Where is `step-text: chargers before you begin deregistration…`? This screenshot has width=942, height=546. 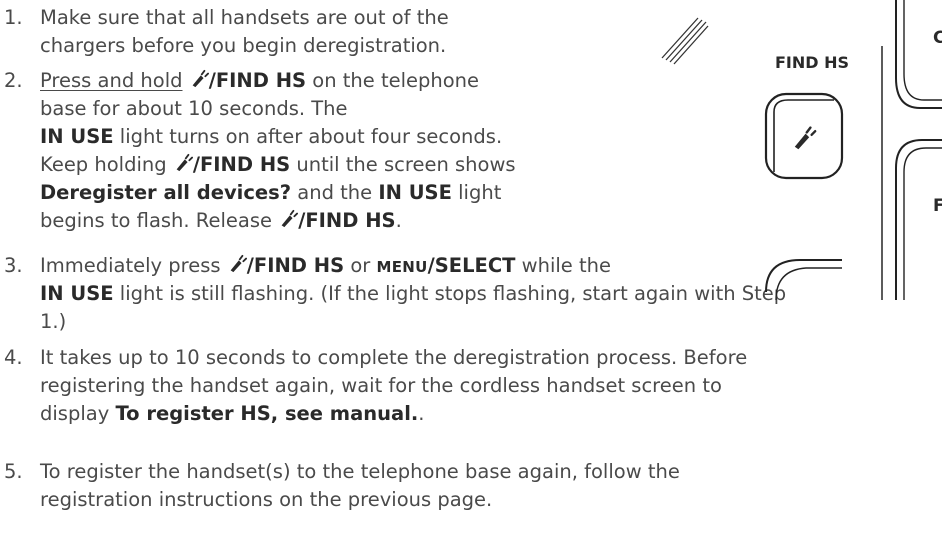 step-text: chargers before you begin deregistration… is located at coordinates (243, 45).